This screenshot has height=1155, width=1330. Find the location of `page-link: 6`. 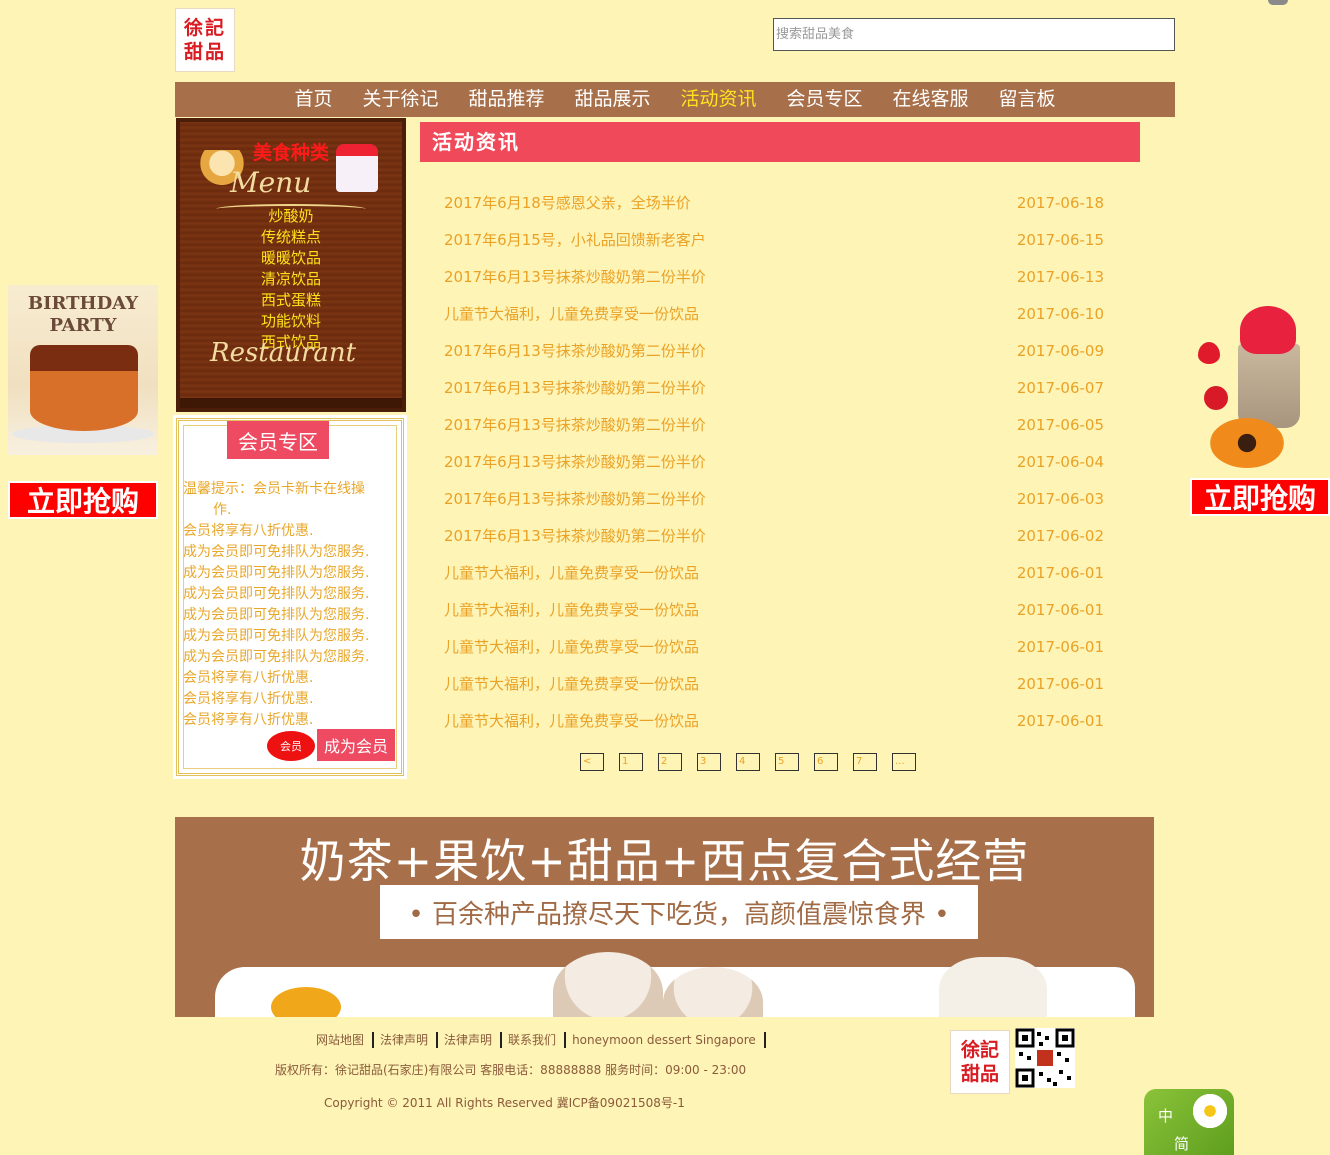

page-link: 6 is located at coordinates (826, 762).